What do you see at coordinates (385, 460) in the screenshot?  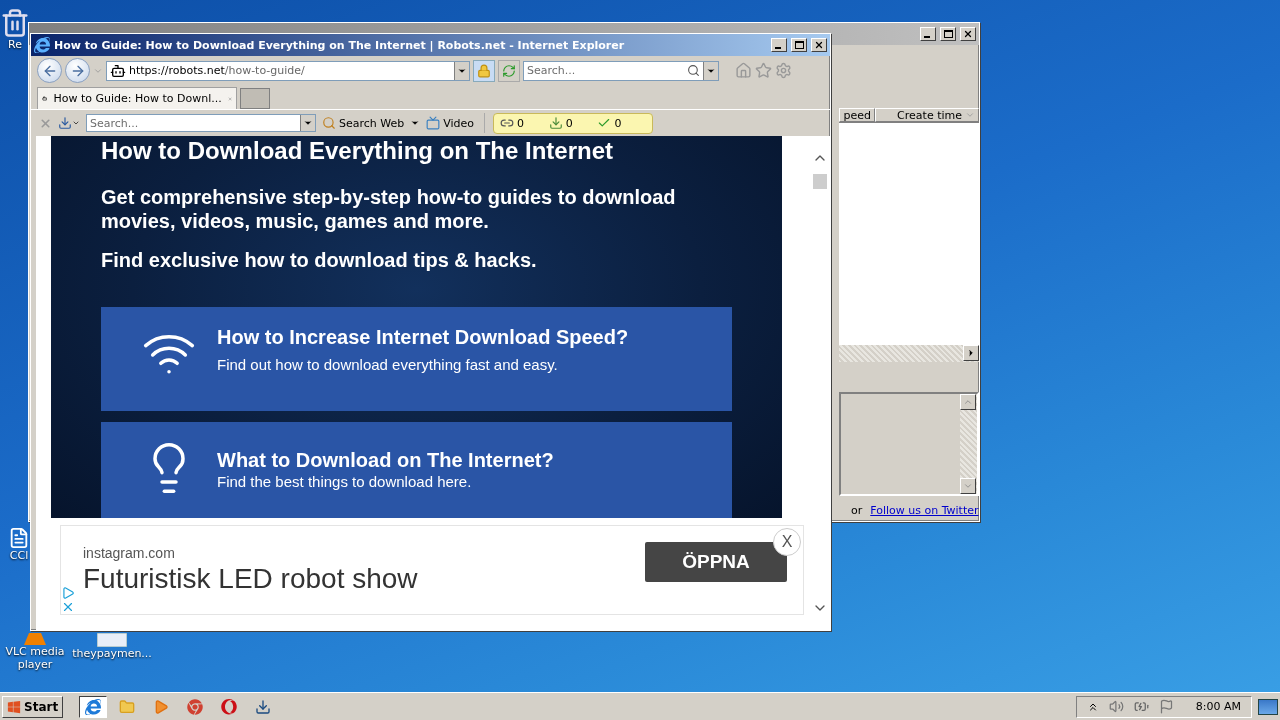 I see `card-title: What to Download on The Internet?` at bounding box center [385, 460].